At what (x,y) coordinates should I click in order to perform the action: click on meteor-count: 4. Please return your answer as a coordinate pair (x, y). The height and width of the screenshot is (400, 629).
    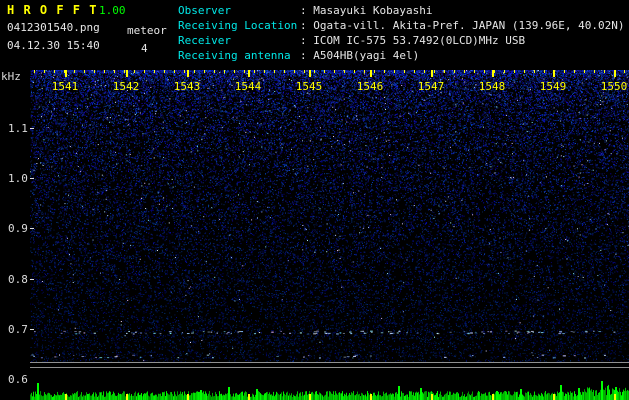
    Looking at the image, I should click on (144, 48).